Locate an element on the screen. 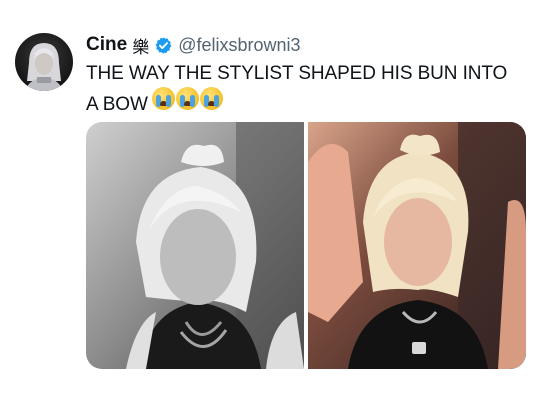 The width and height of the screenshot is (540, 406). tweet-header: Cine 樂 @felixsbrowni3 is located at coordinates (193, 45).